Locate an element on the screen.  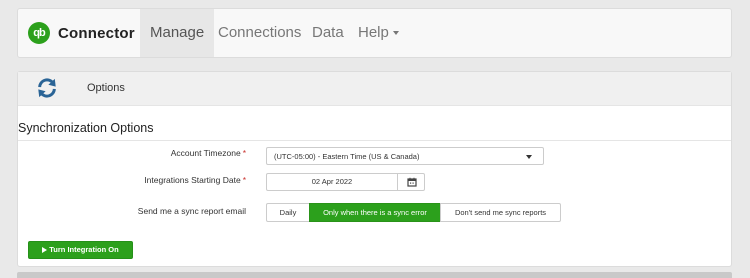
brand: qb Connector is located at coordinates (81, 33).